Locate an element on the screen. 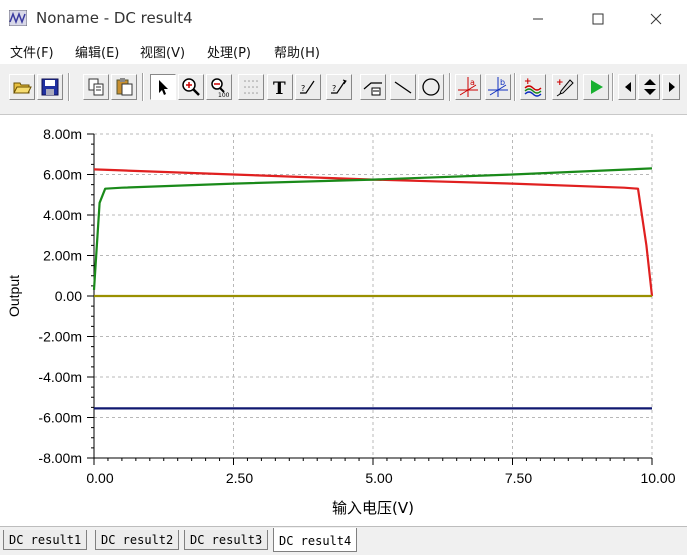 The height and width of the screenshot is (555, 687). y-tick-label: 2.00m is located at coordinates (62, 256).